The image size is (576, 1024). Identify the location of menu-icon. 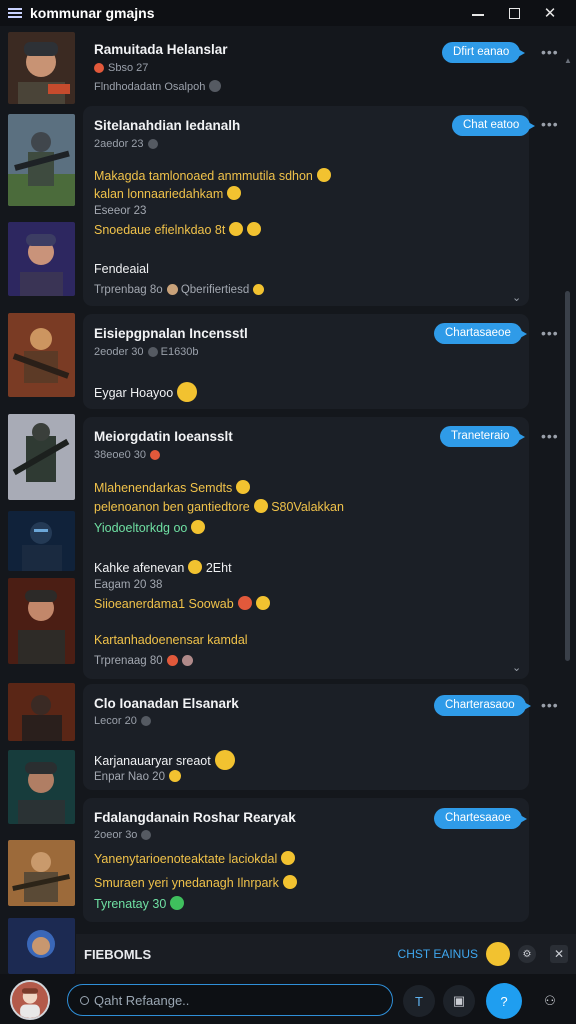
(15, 13).